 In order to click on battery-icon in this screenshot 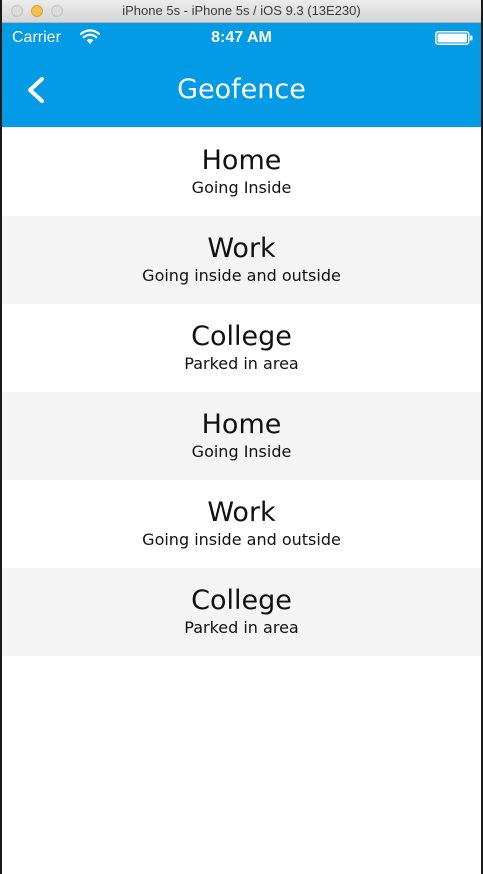, I will do `click(454, 38)`.